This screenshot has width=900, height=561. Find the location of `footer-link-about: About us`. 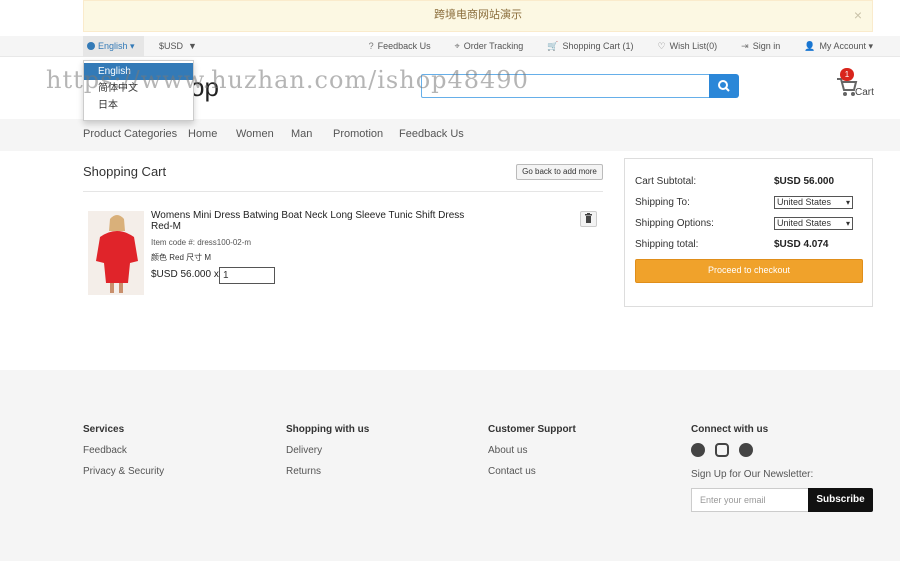

footer-link-about: About us is located at coordinates (532, 450).